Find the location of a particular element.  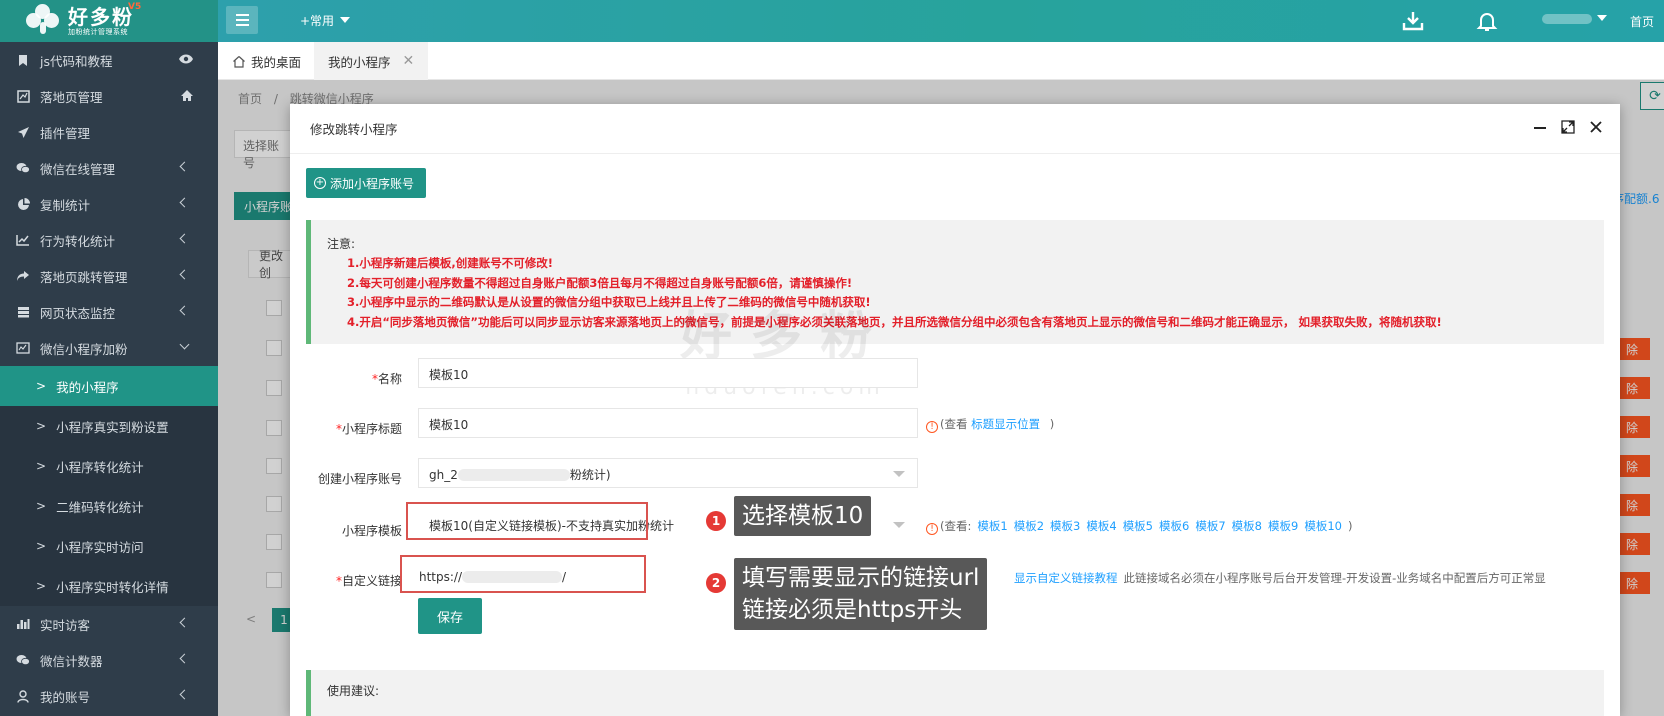

template-link-6: 模板6 is located at coordinates (1174, 526).